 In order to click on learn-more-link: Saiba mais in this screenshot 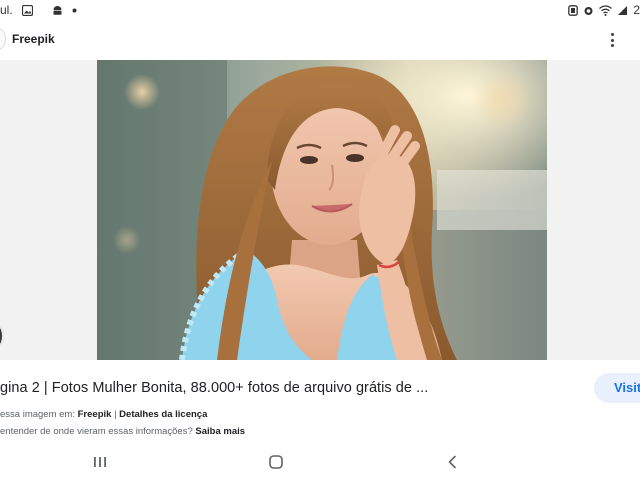, I will do `click(220, 431)`.